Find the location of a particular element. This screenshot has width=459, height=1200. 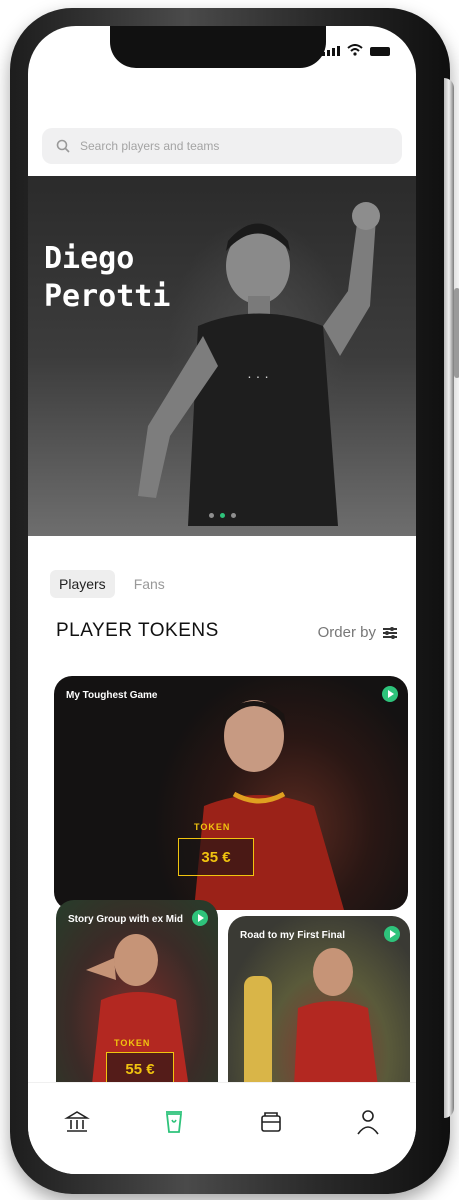

search-bar is located at coordinates (222, 146).